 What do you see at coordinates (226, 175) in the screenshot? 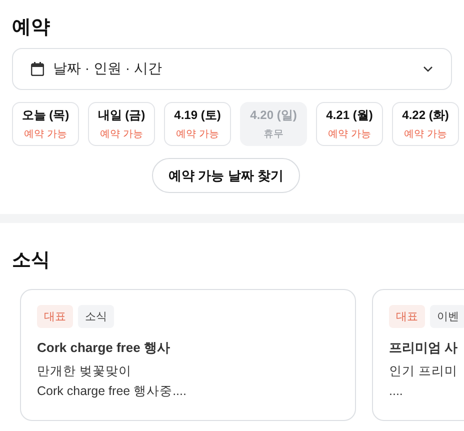
I see `find-available-dates-button: 예약 가능 날짜 찾기` at bounding box center [226, 175].